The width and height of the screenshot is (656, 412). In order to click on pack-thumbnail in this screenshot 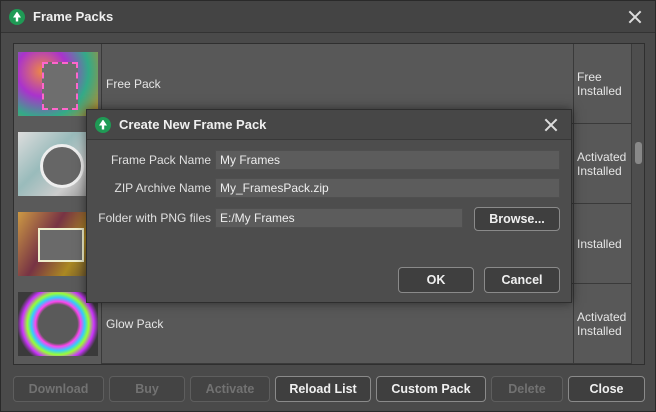, I will do `click(58, 84)`.